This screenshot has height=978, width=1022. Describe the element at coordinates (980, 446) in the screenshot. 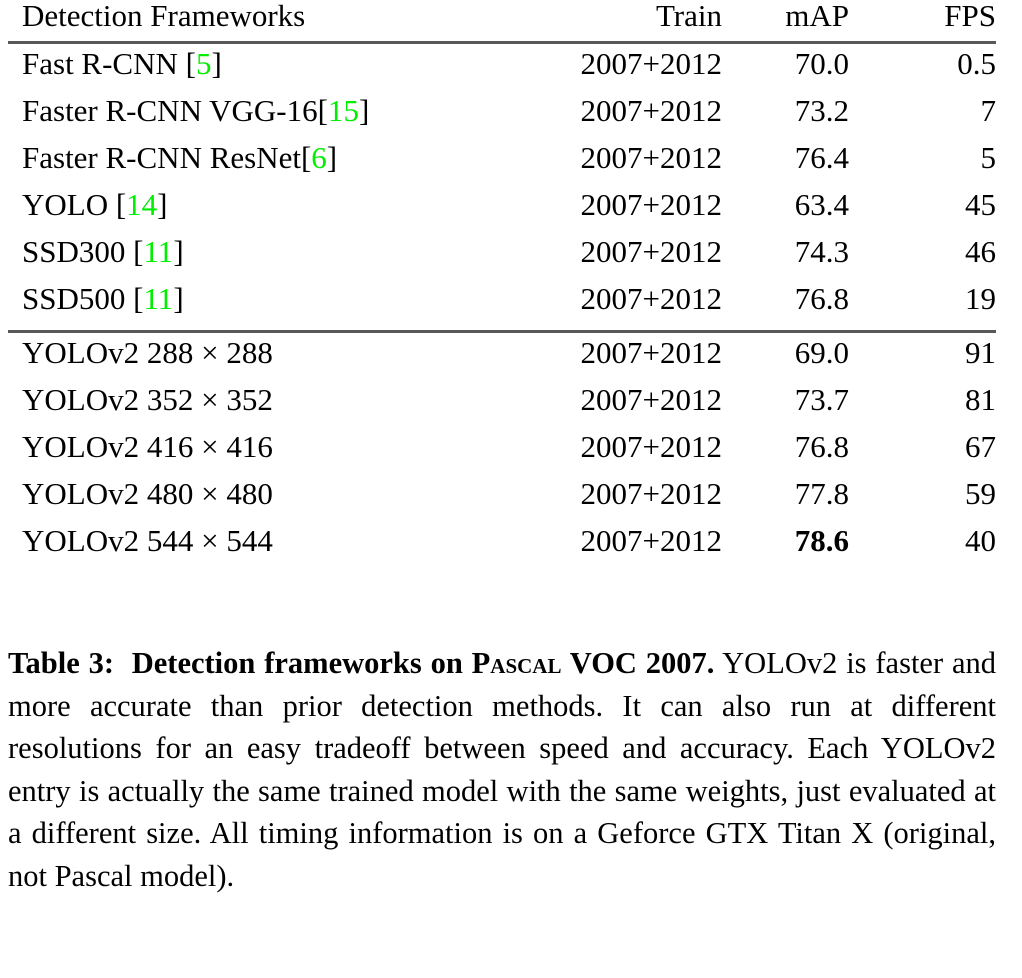

I see `cell-fps: 67` at that location.